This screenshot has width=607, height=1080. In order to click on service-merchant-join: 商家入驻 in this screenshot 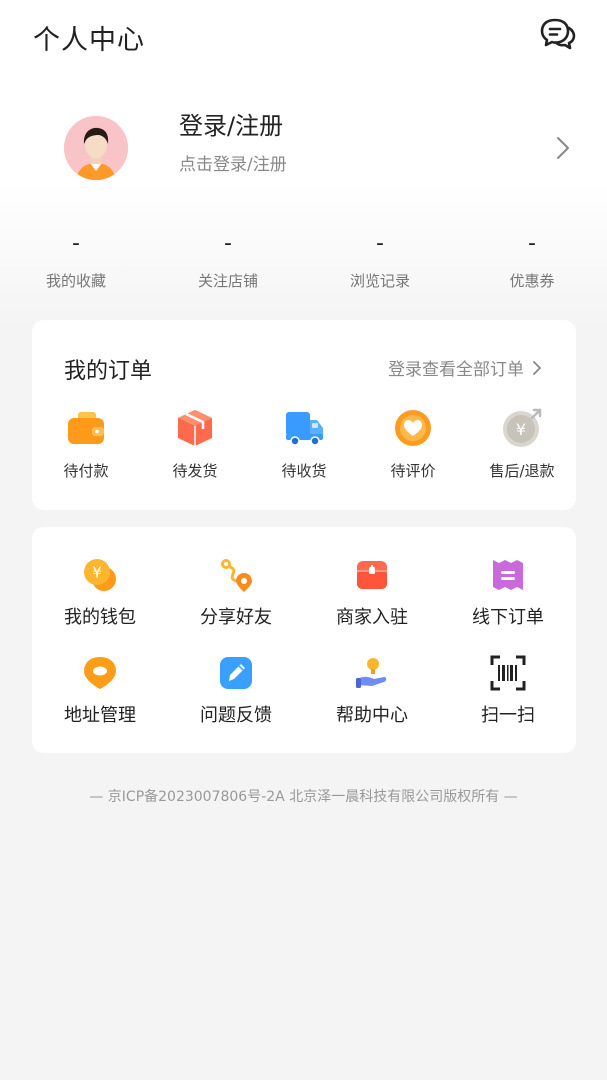, I will do `click(372, 593)`.